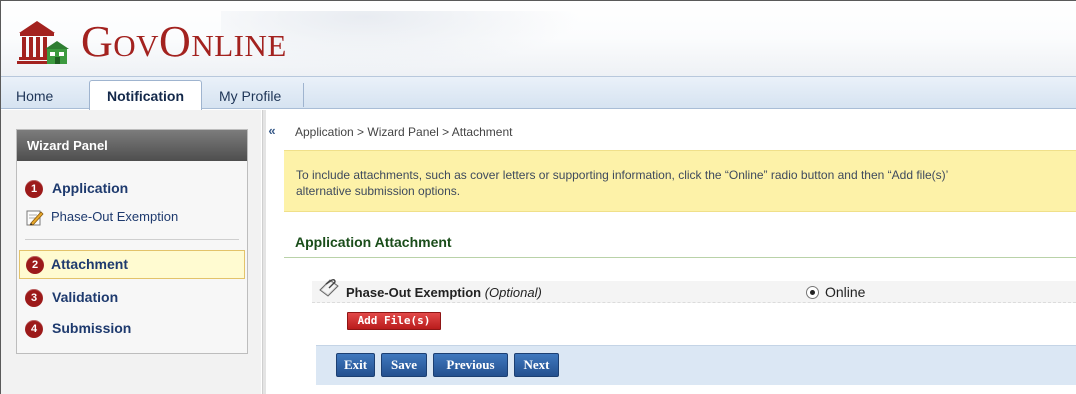 Image resolution: width=1076 pixels, height=394 pixels. Describe the element at coordinates (394, 321) in the screenshot. I see `add-file-button: Add File(s)` at that location.